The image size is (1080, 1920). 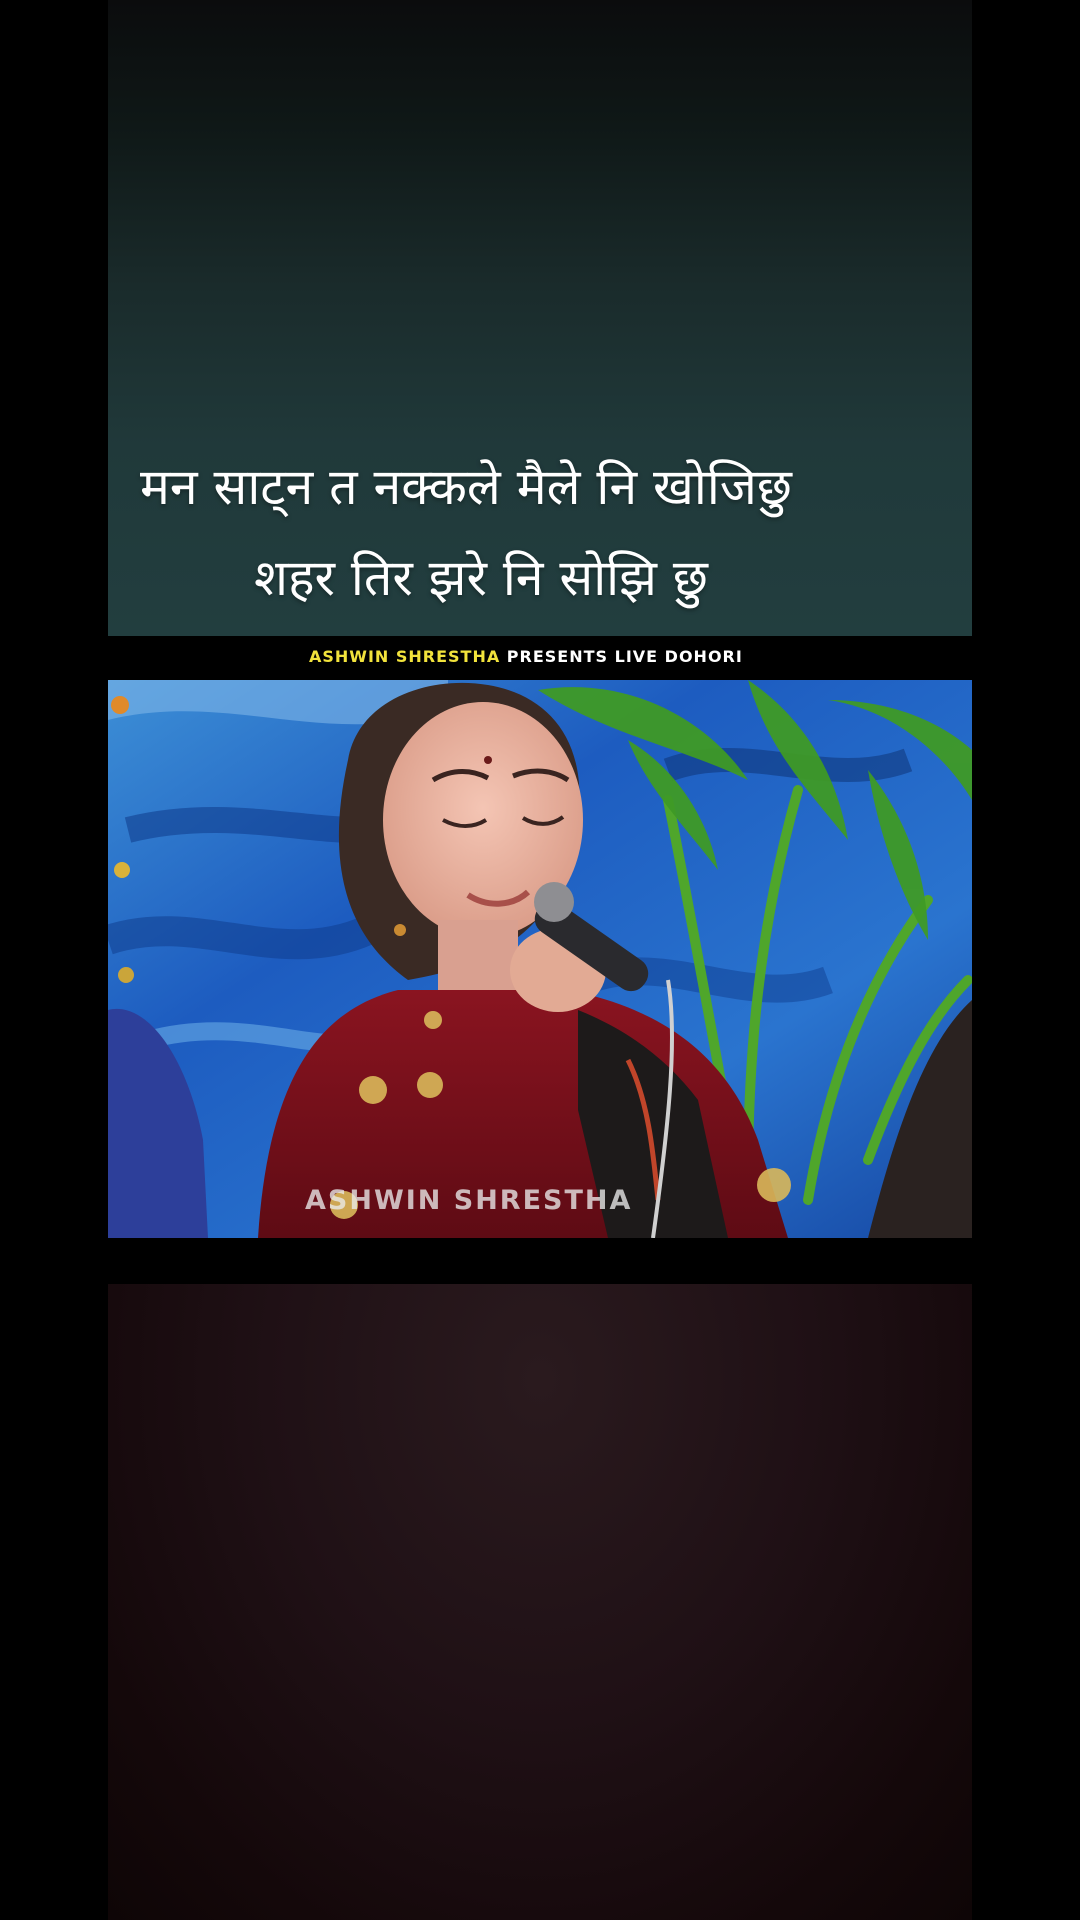 I want to click on banner-subtitle: PRESENTS LIVE DOHORI, so click(x=621, y=656).